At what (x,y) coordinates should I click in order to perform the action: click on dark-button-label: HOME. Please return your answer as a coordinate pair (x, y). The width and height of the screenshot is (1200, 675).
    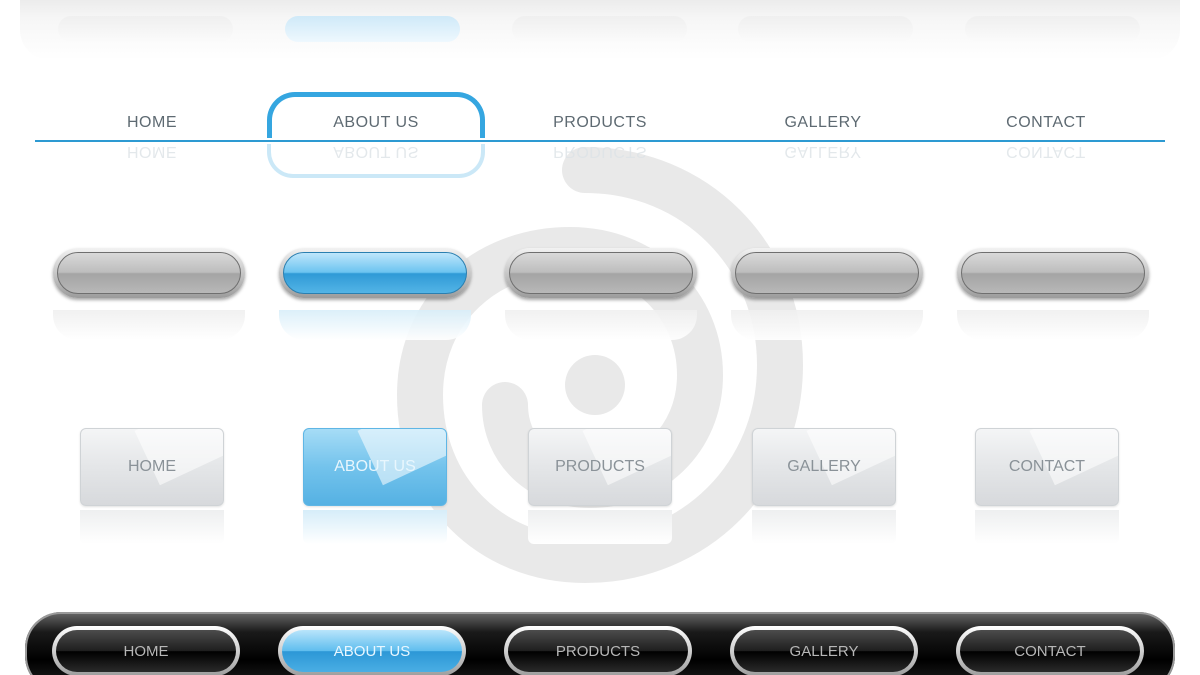
    Looking at the image, I should click on (146, 651).